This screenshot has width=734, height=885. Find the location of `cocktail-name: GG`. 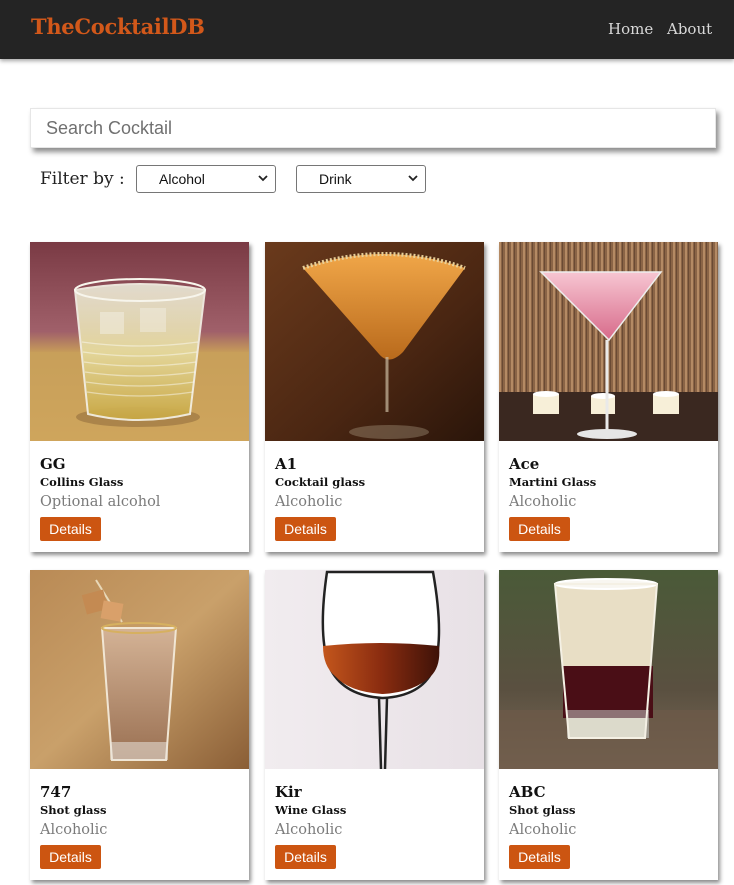

cocktail-name: GG is located at coordinates (53, 464).